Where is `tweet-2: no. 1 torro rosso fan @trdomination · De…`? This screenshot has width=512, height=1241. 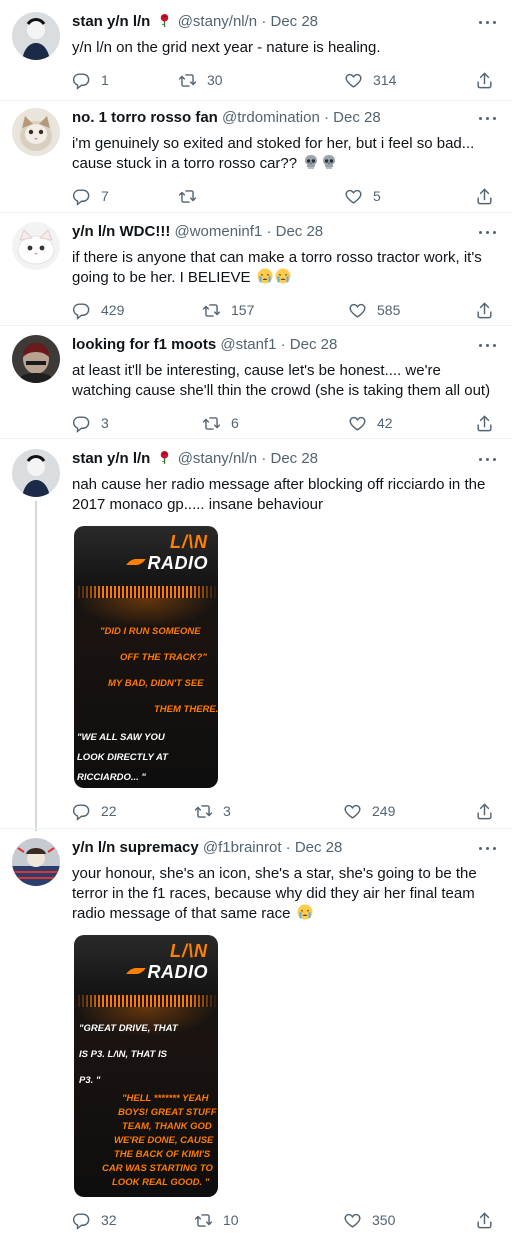 tweet-2: no. 1 torro rosso fan @trdomination · De… is located at coordinates (256, 163).